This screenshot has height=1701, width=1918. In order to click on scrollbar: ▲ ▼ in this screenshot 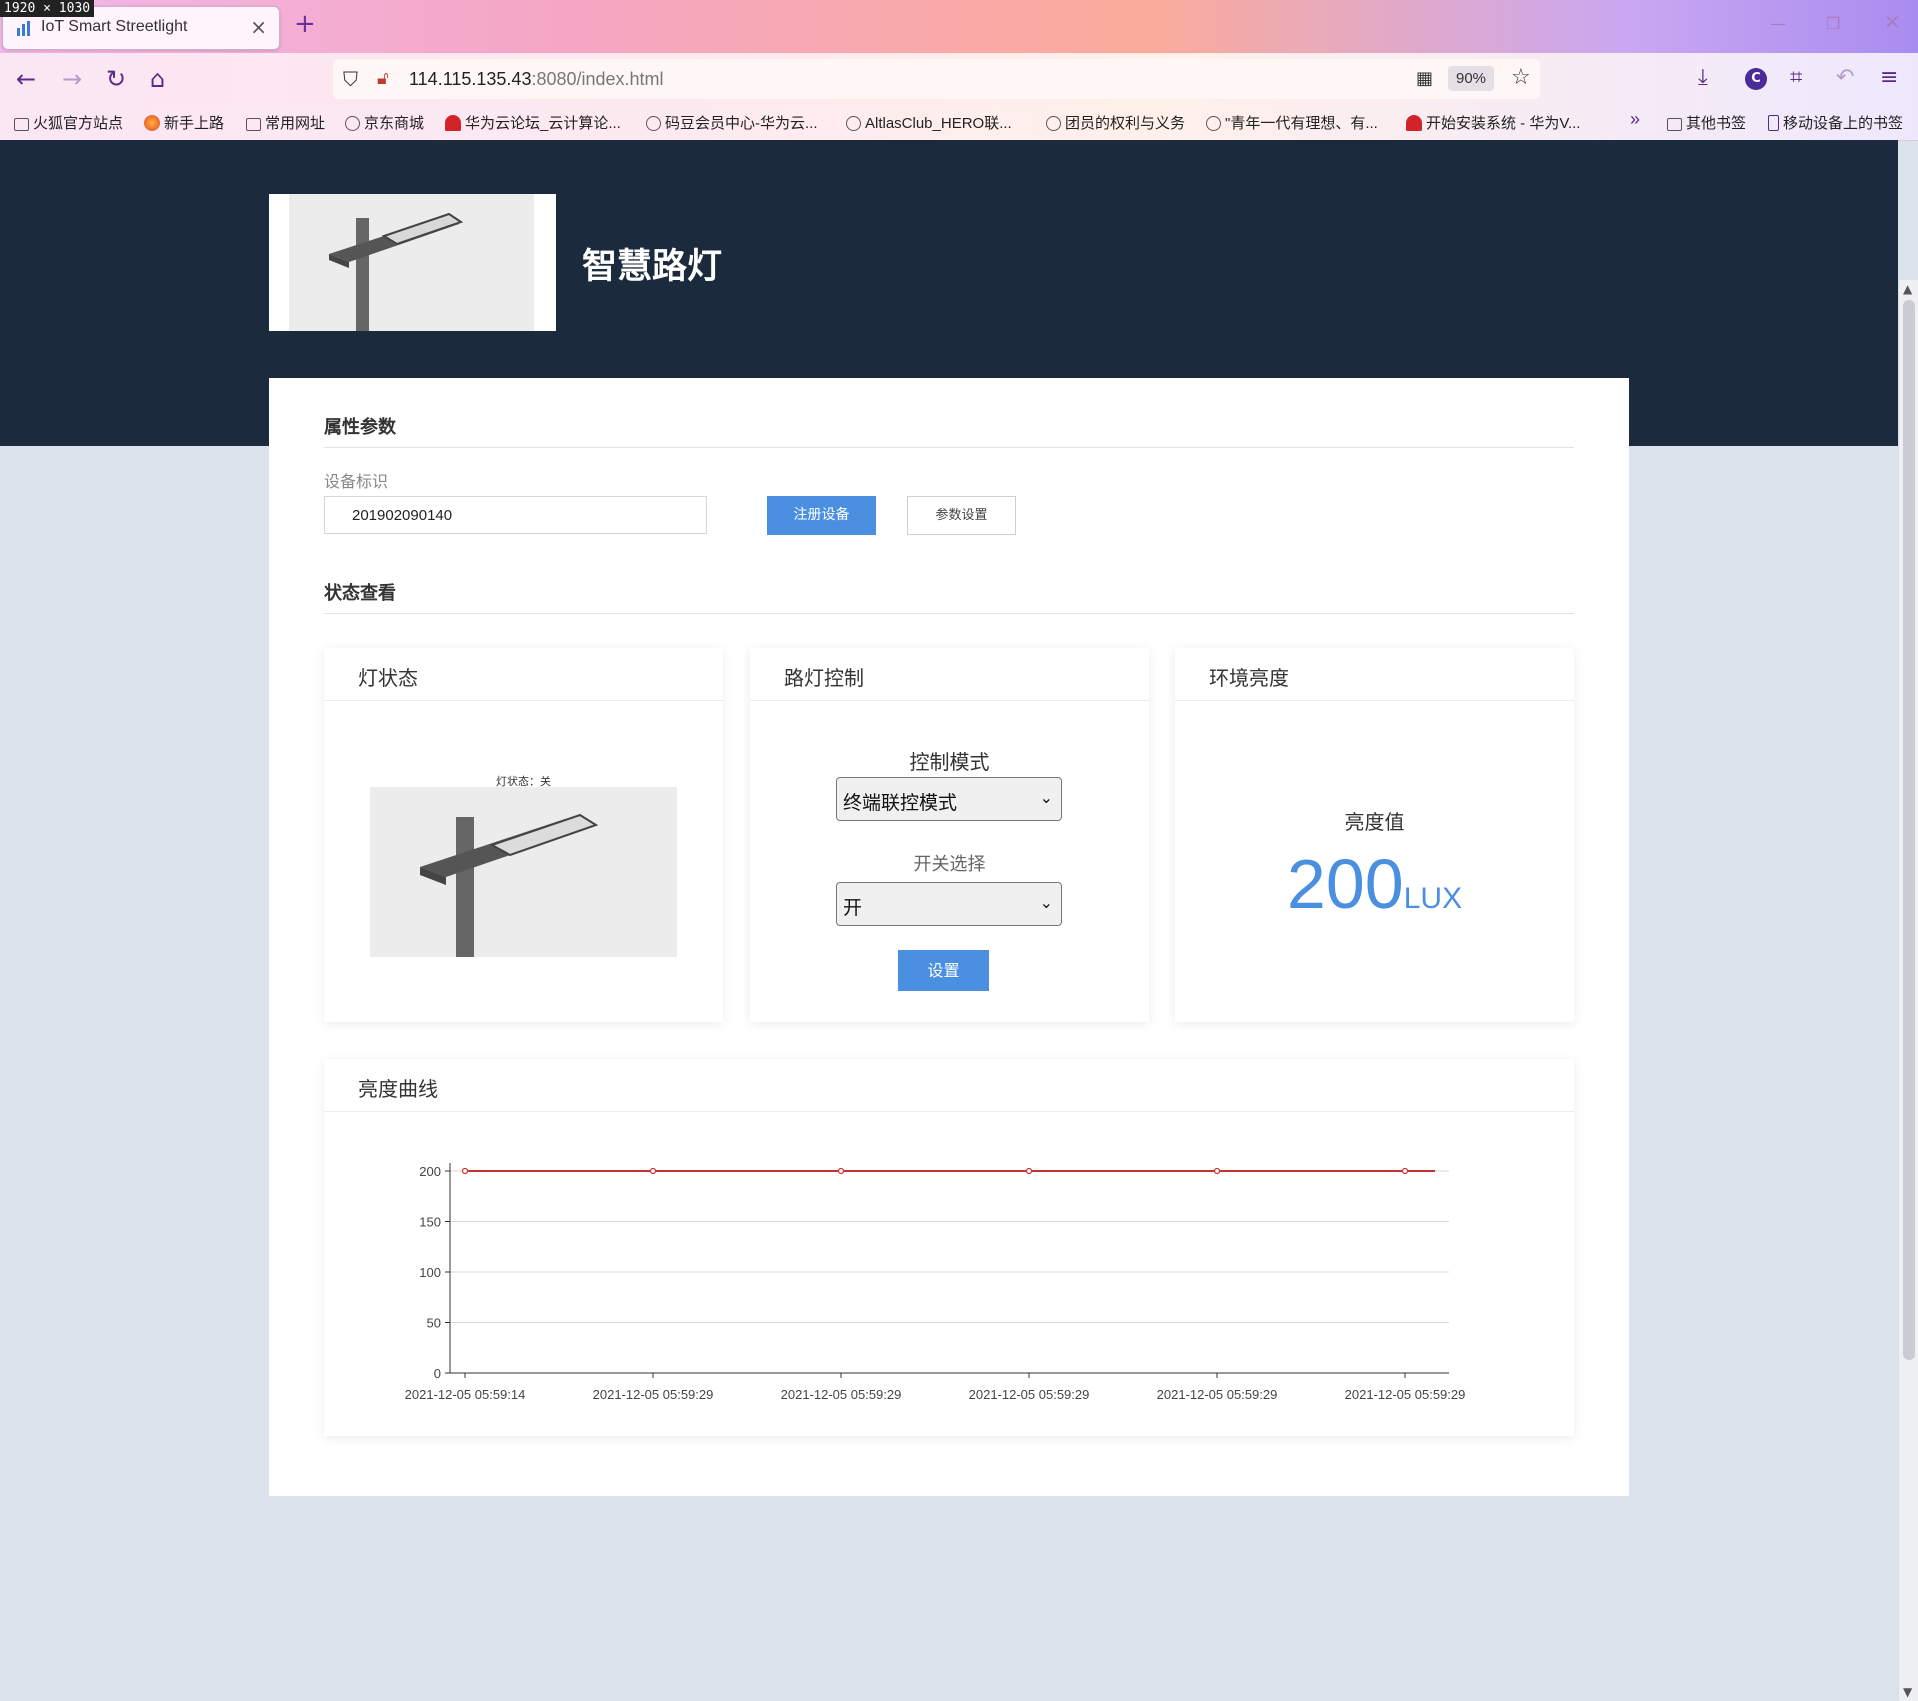, I will do `click(1908, 990)`.